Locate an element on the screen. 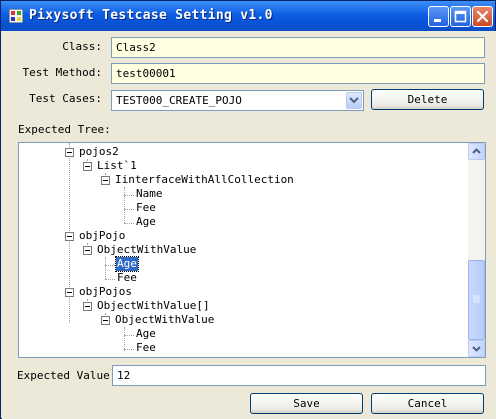  minimize-icon is located at coordinates (437, 20).